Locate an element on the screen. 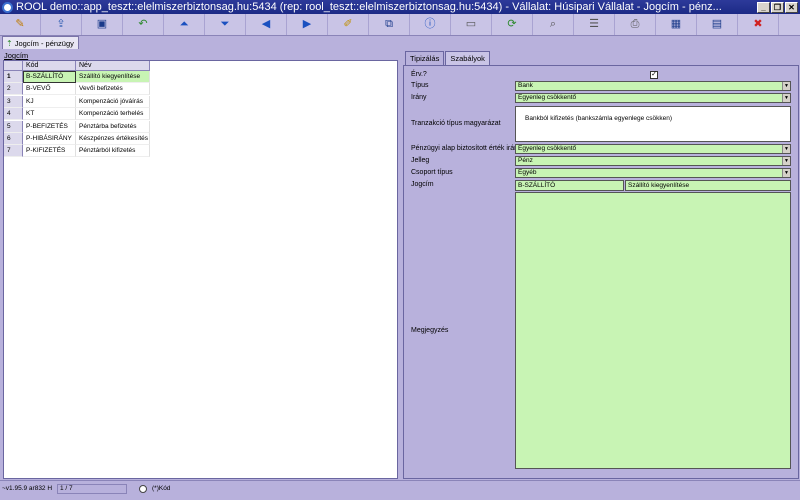  edit-button: ✎ is located at coordinates (20, 24).